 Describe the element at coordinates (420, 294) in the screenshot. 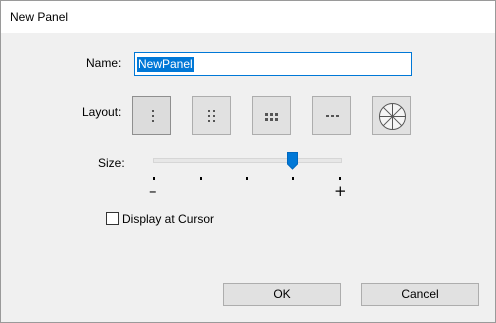

I see `cancel-button: Cancel` at that location.